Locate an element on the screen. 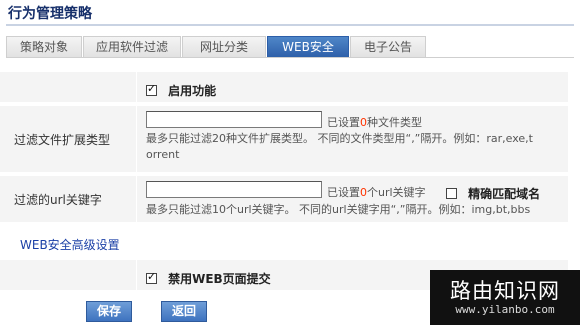  exact-match-checkbox is located at coordinates (451, 193).